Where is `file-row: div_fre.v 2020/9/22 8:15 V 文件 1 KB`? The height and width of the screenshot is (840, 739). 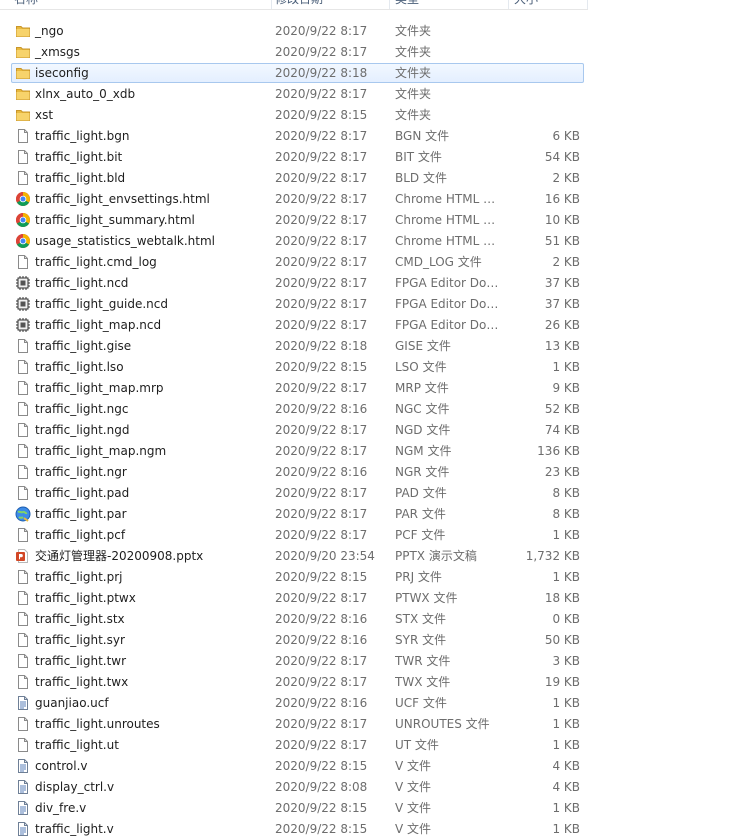 file-row: div_fre.v 2020/9/22 8:15 V 文件 1 KB is located at coordinates (369, 808).